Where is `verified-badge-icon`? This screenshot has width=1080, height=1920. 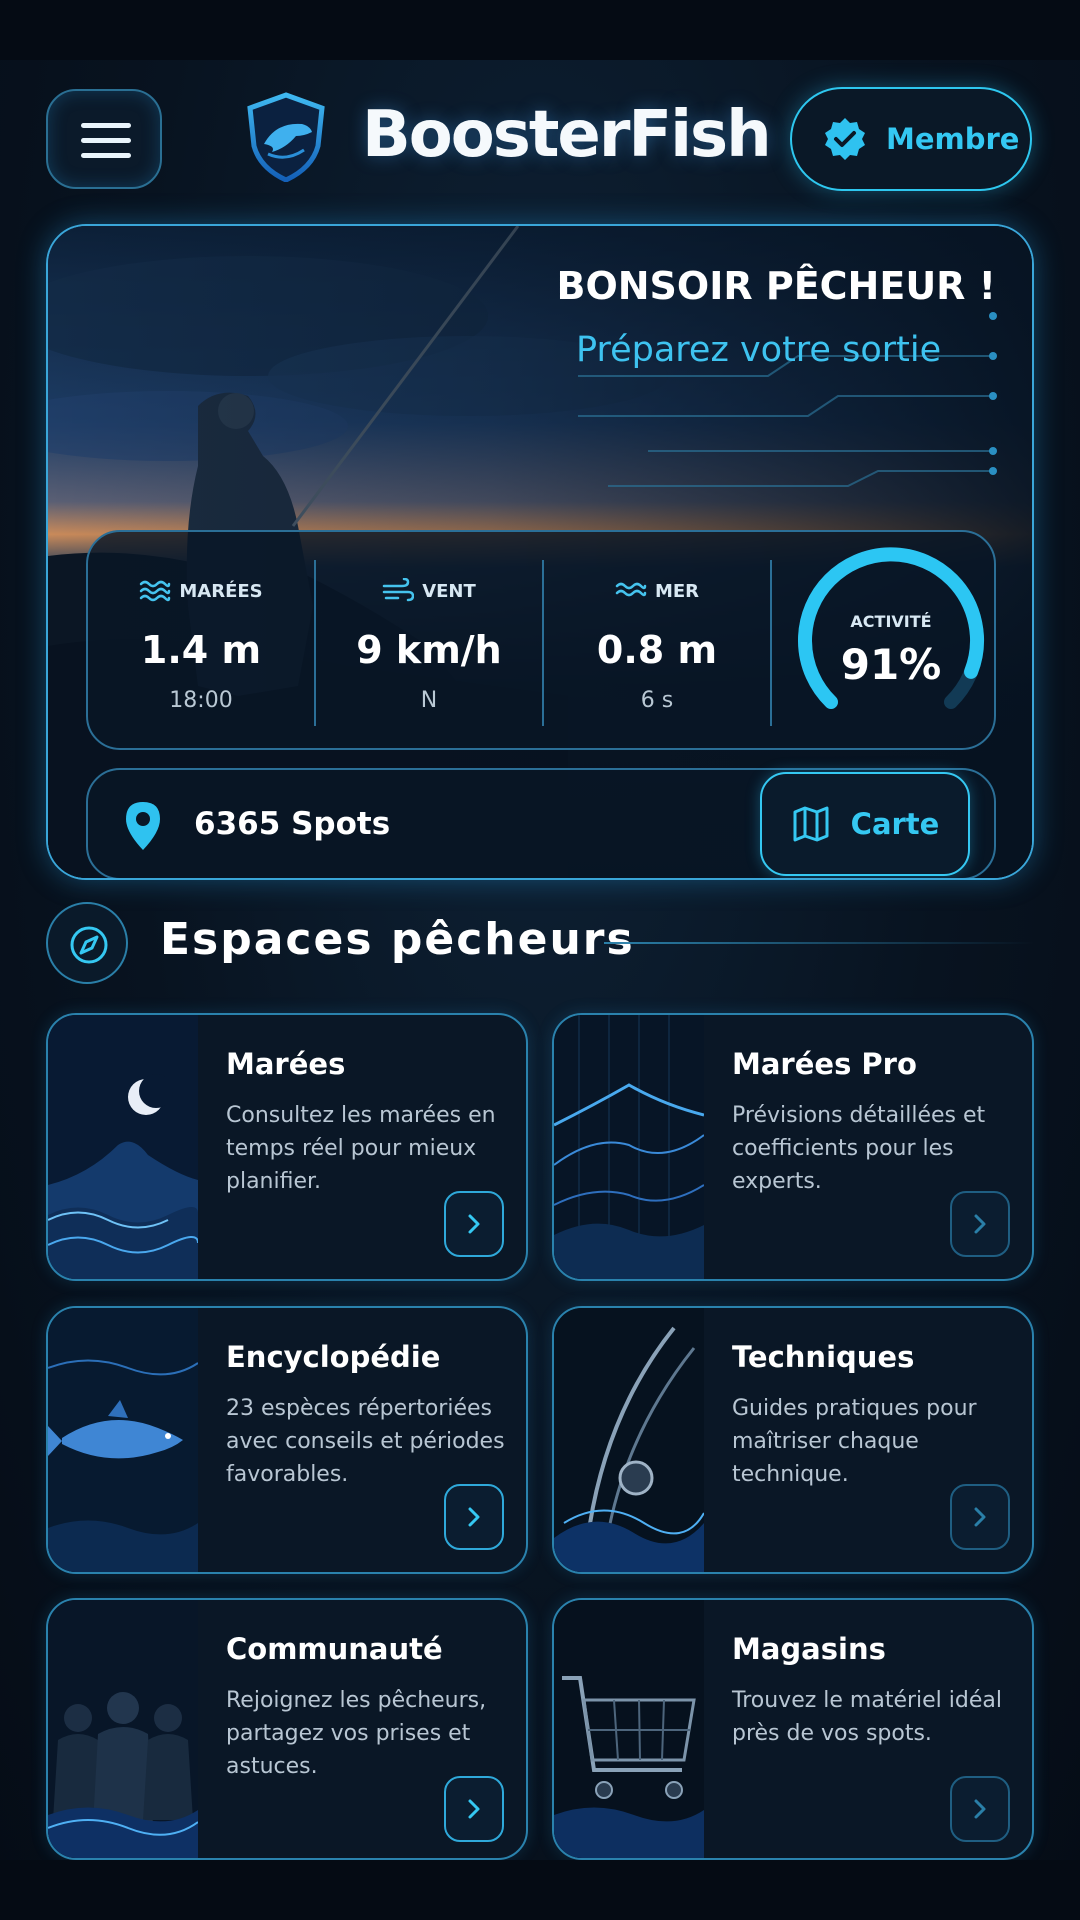 verified-badge-icon is located at coordinates (845, 139).